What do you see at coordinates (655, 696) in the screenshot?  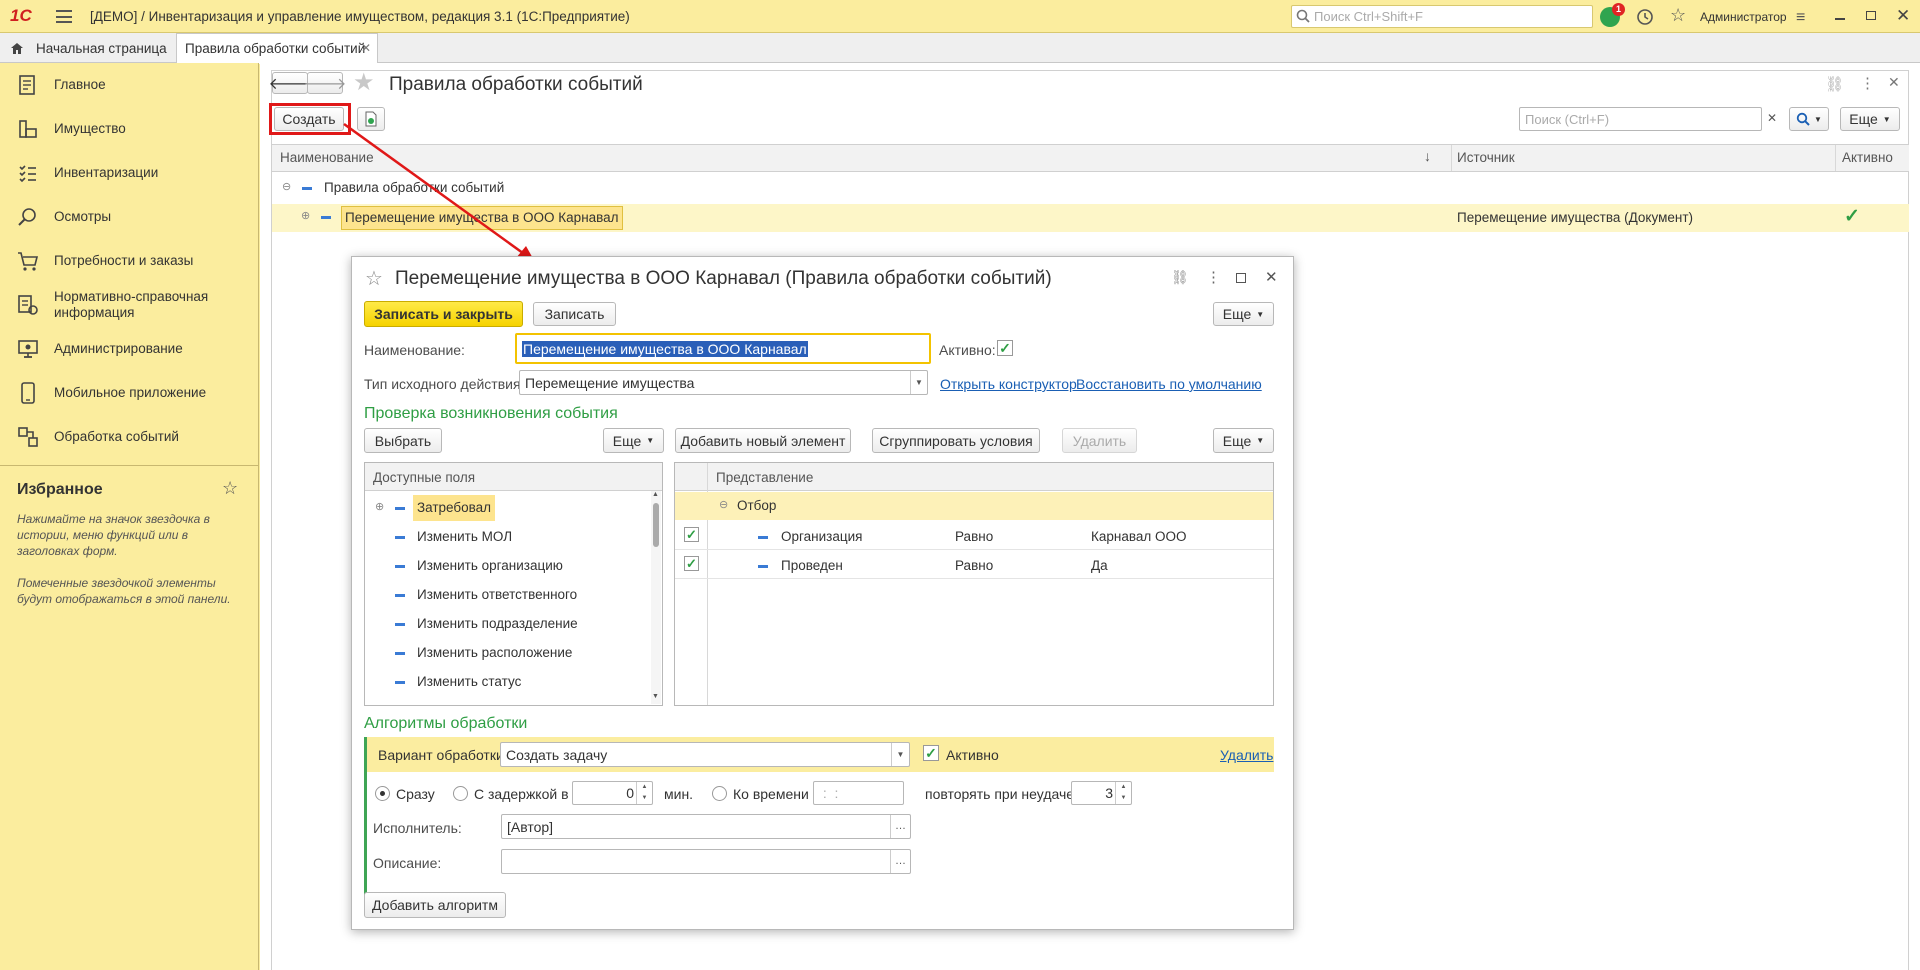 I see `scroll-down-icon: ▼` at bounding box center [655, 696].